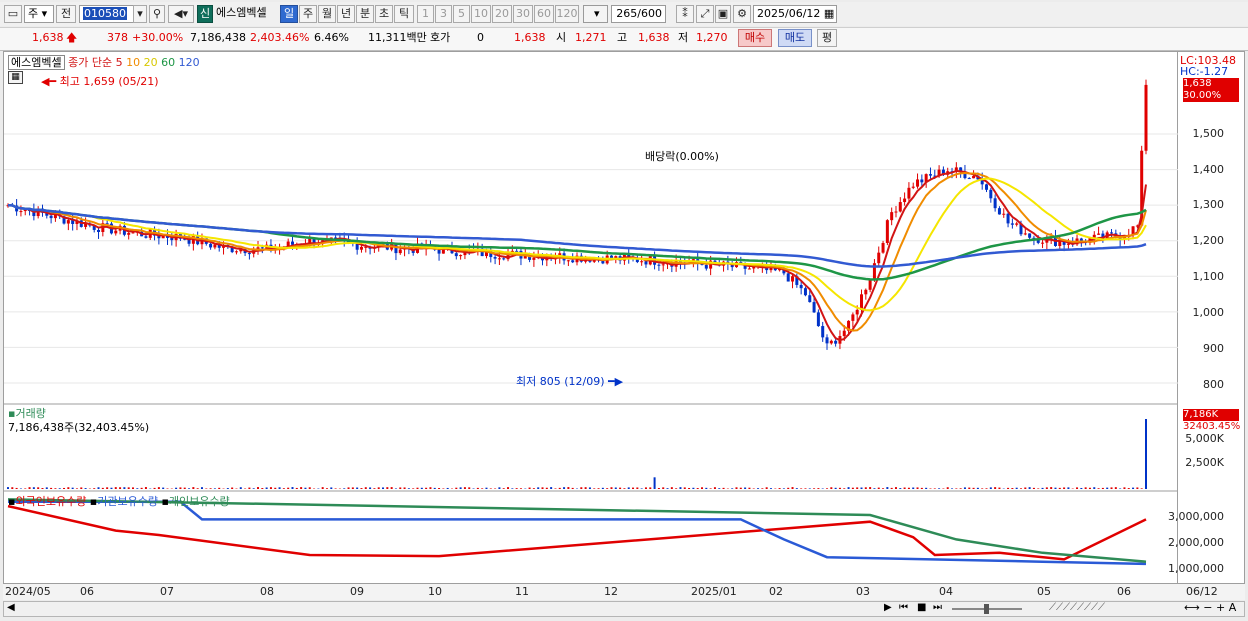 The height and width of the screenshot is (621, 1248). Describe the element at coordinates (1210, 607) in the screenshot. I see `zoom-icons: ⟷ − + A` at that location.